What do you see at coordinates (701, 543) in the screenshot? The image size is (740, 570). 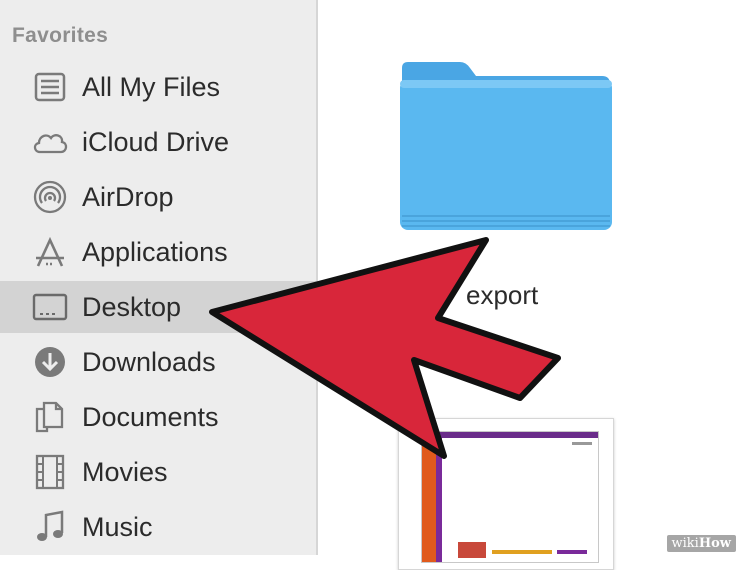 I see `wikihow-watermark: wikiHow` at bounding box center [701, 543].